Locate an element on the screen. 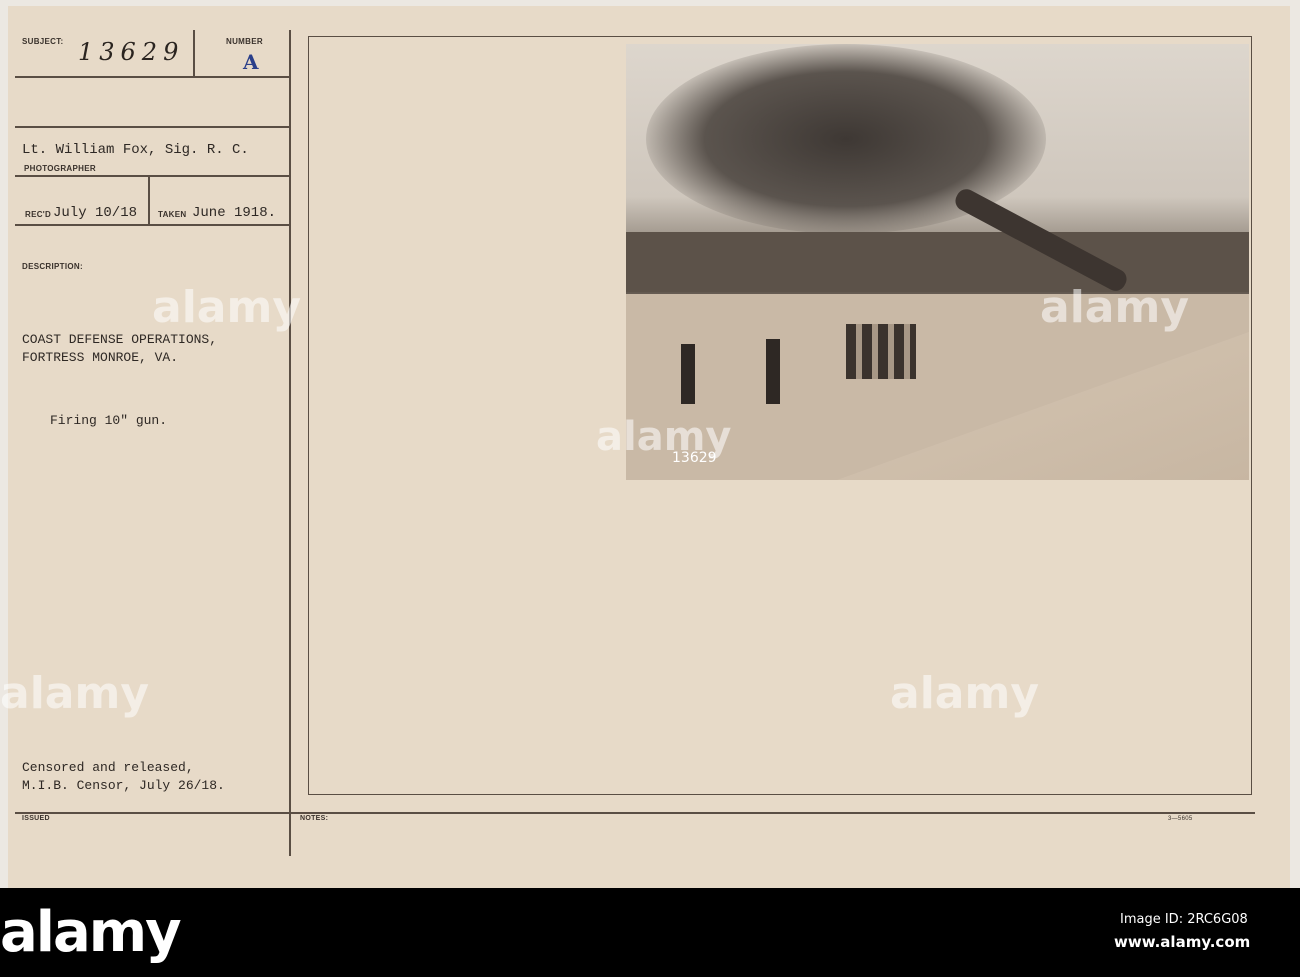 Image resolution: width=1300 pixels, height=977 pixels. issued-label: ISSUED is located at coordinates (36, 818).